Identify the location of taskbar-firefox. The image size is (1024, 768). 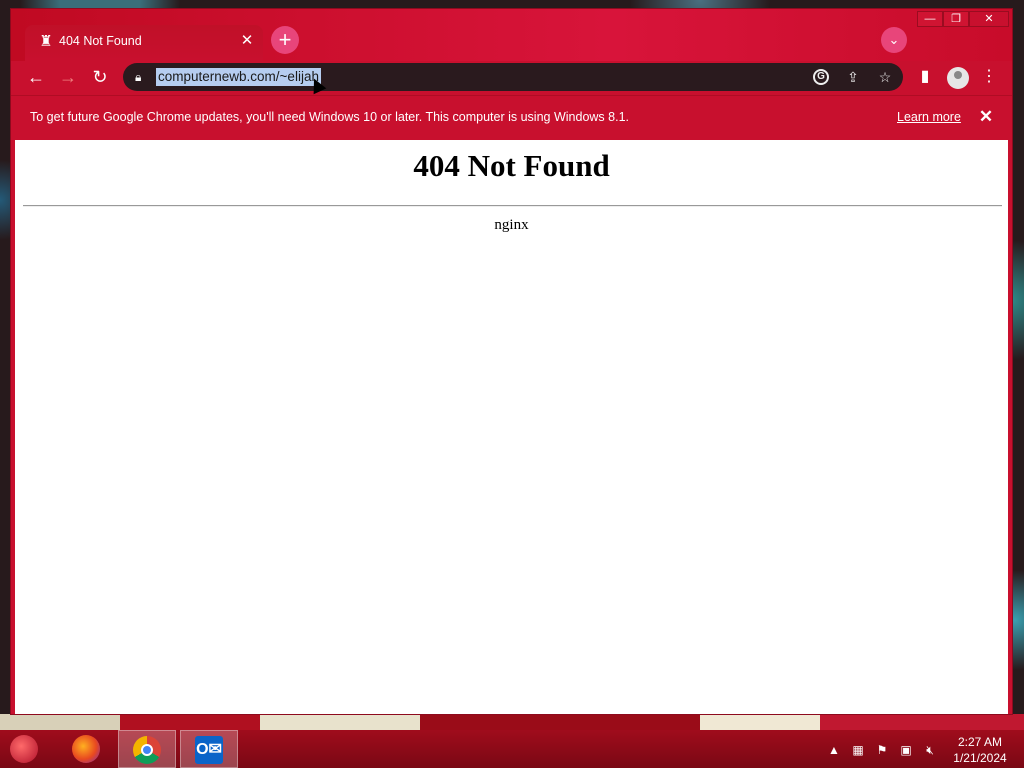
(87, 749).